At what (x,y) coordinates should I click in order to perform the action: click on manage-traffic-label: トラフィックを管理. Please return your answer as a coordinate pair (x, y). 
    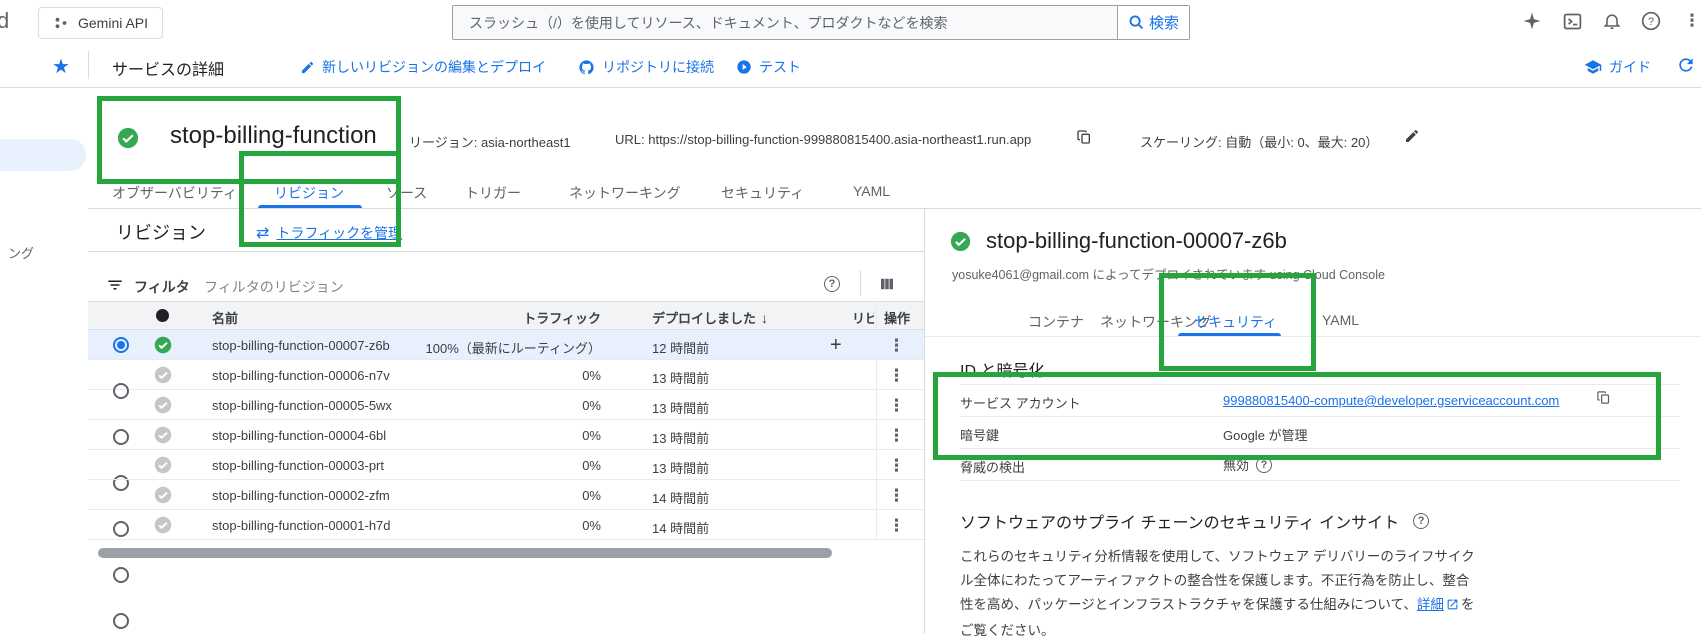
    Looking at the image, I should click on (339, 233).